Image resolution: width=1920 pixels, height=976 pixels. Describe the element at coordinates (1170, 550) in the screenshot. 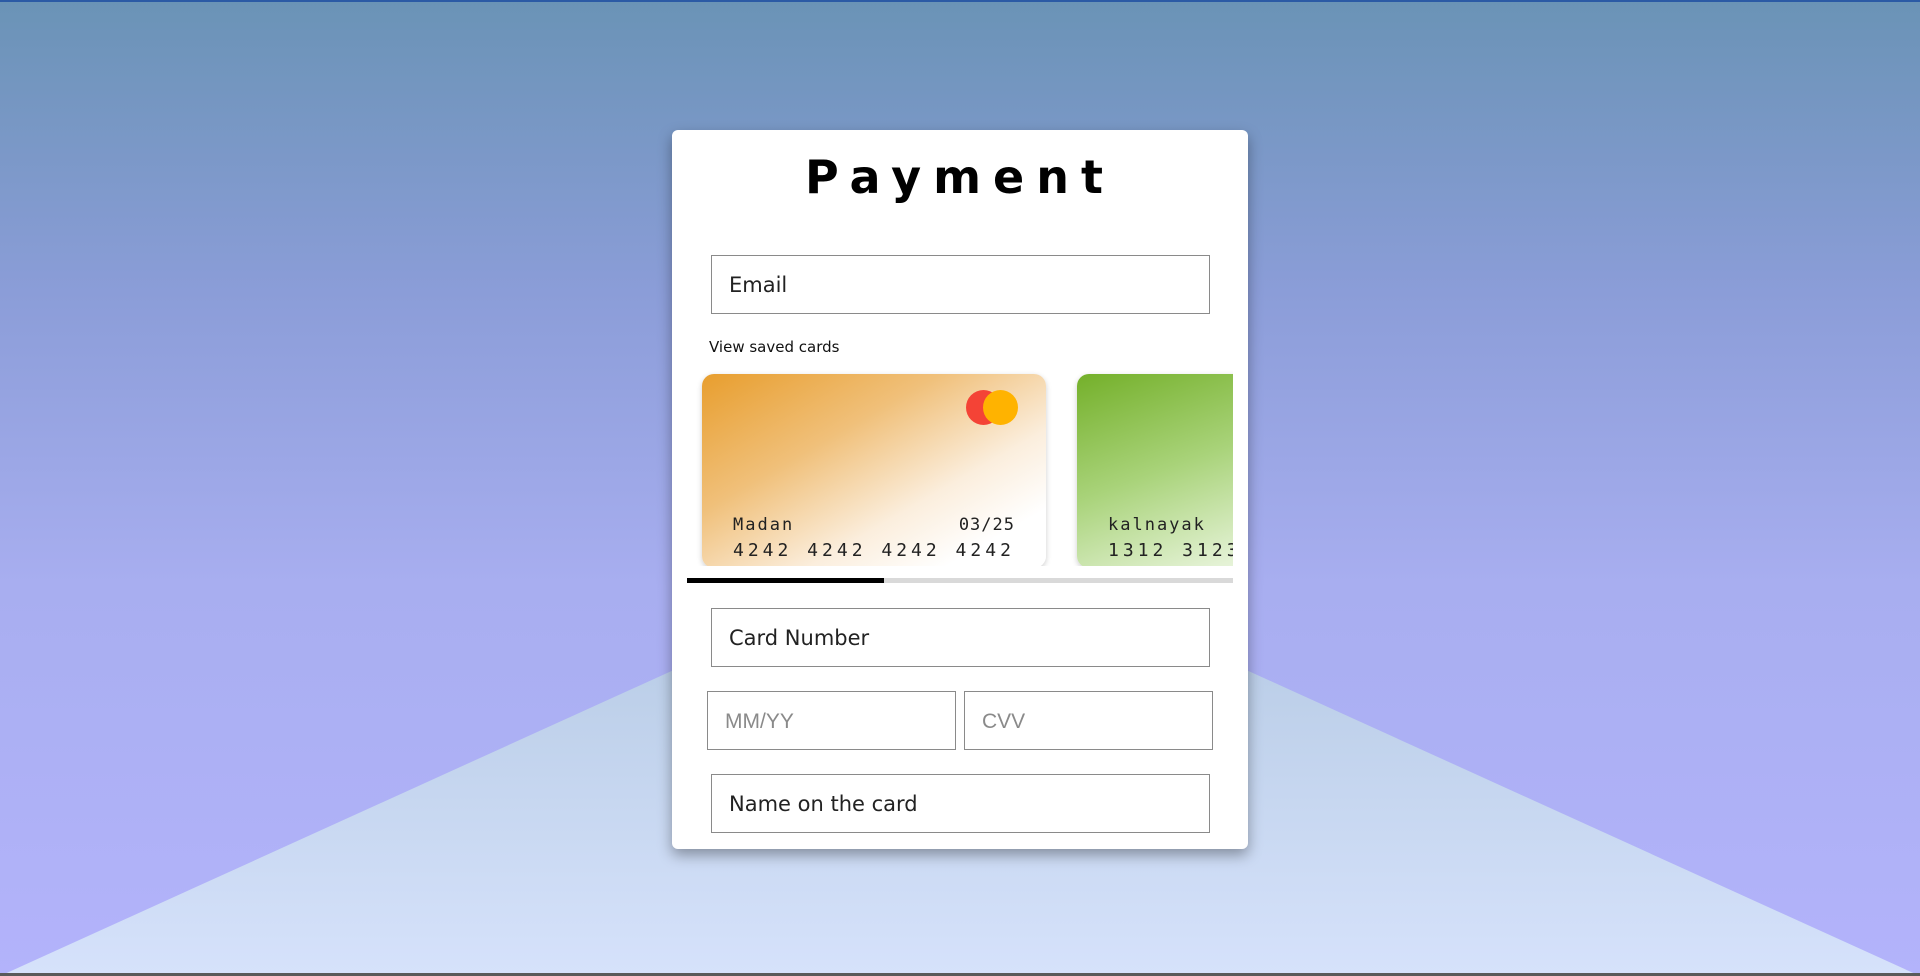

I see `card-number-display: 1312 3123` at that location.